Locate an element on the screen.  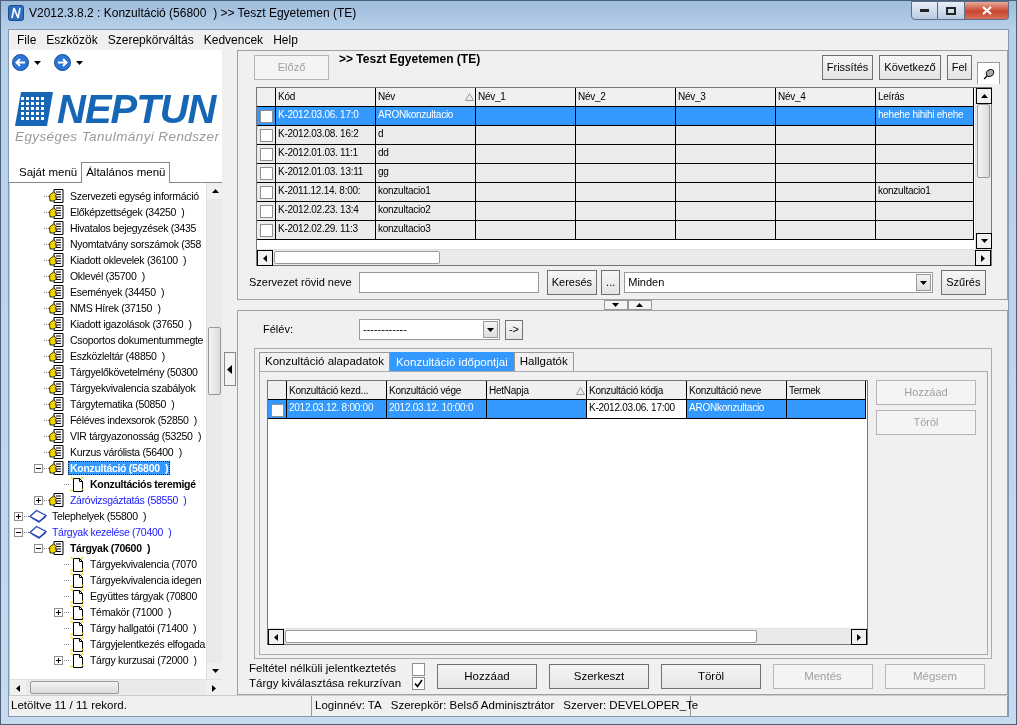
search-button: Keresés is located at coordinates (572, 282).